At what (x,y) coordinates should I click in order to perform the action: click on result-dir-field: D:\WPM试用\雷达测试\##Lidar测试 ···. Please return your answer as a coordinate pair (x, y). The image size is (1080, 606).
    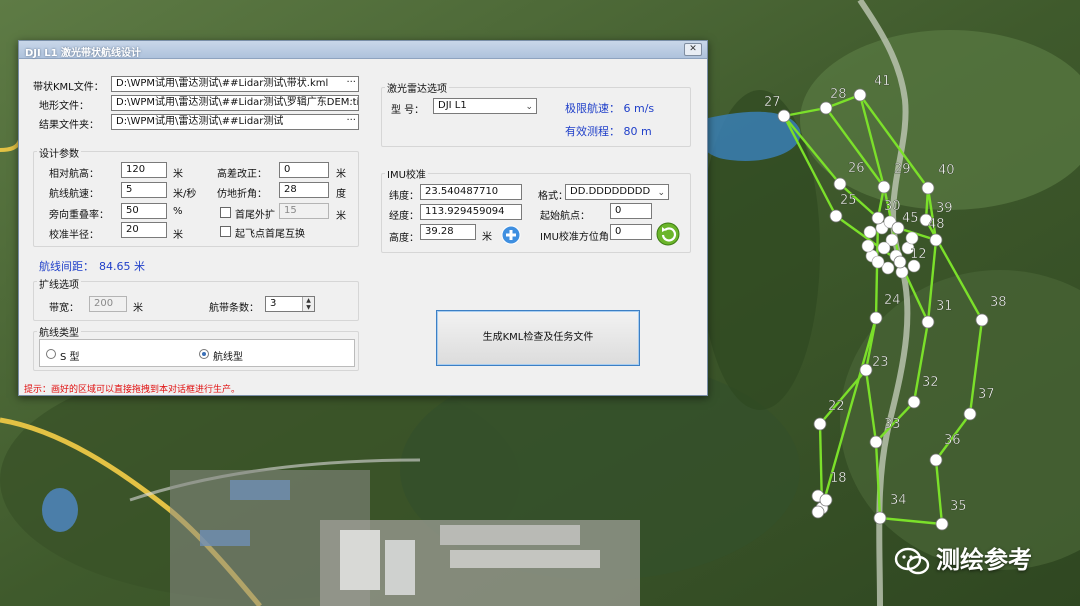
    Looking at the image, I should click on (235, 122).